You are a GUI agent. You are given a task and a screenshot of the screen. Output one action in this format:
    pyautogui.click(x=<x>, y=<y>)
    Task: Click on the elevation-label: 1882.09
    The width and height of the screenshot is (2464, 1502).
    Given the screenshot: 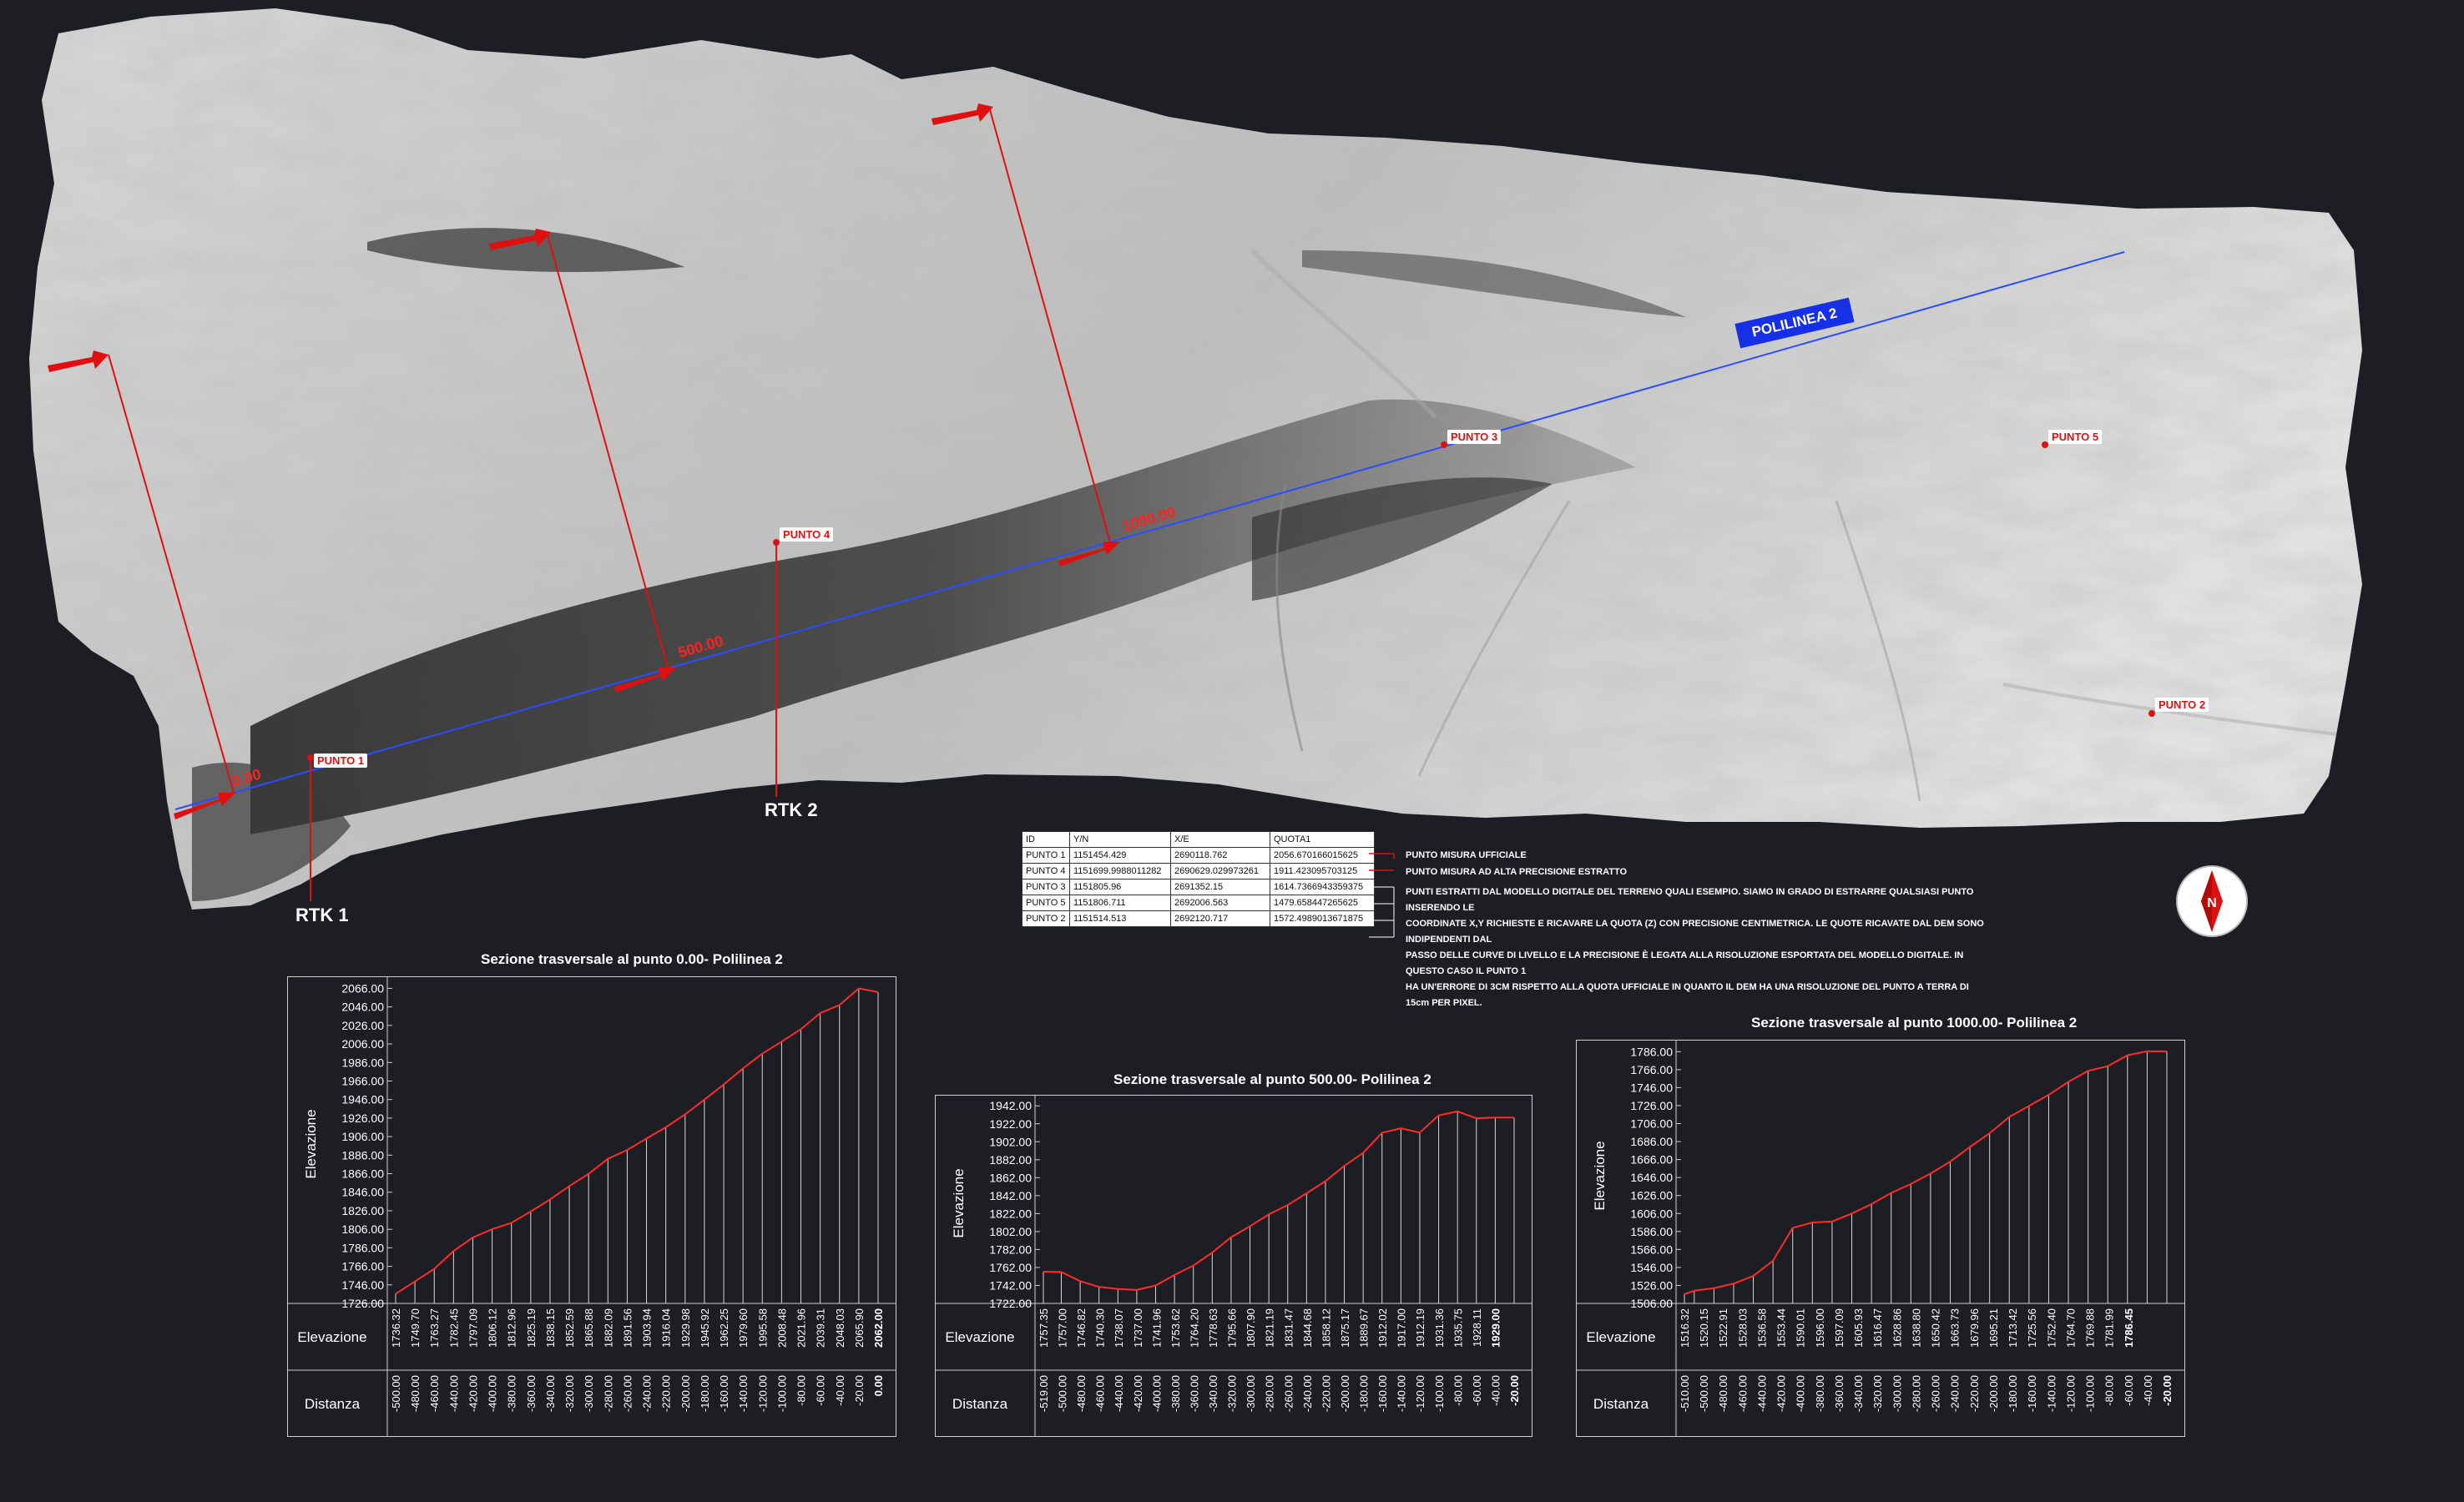 What is the action you would take?
    pyautogui.click(x=608, y=1328)
    